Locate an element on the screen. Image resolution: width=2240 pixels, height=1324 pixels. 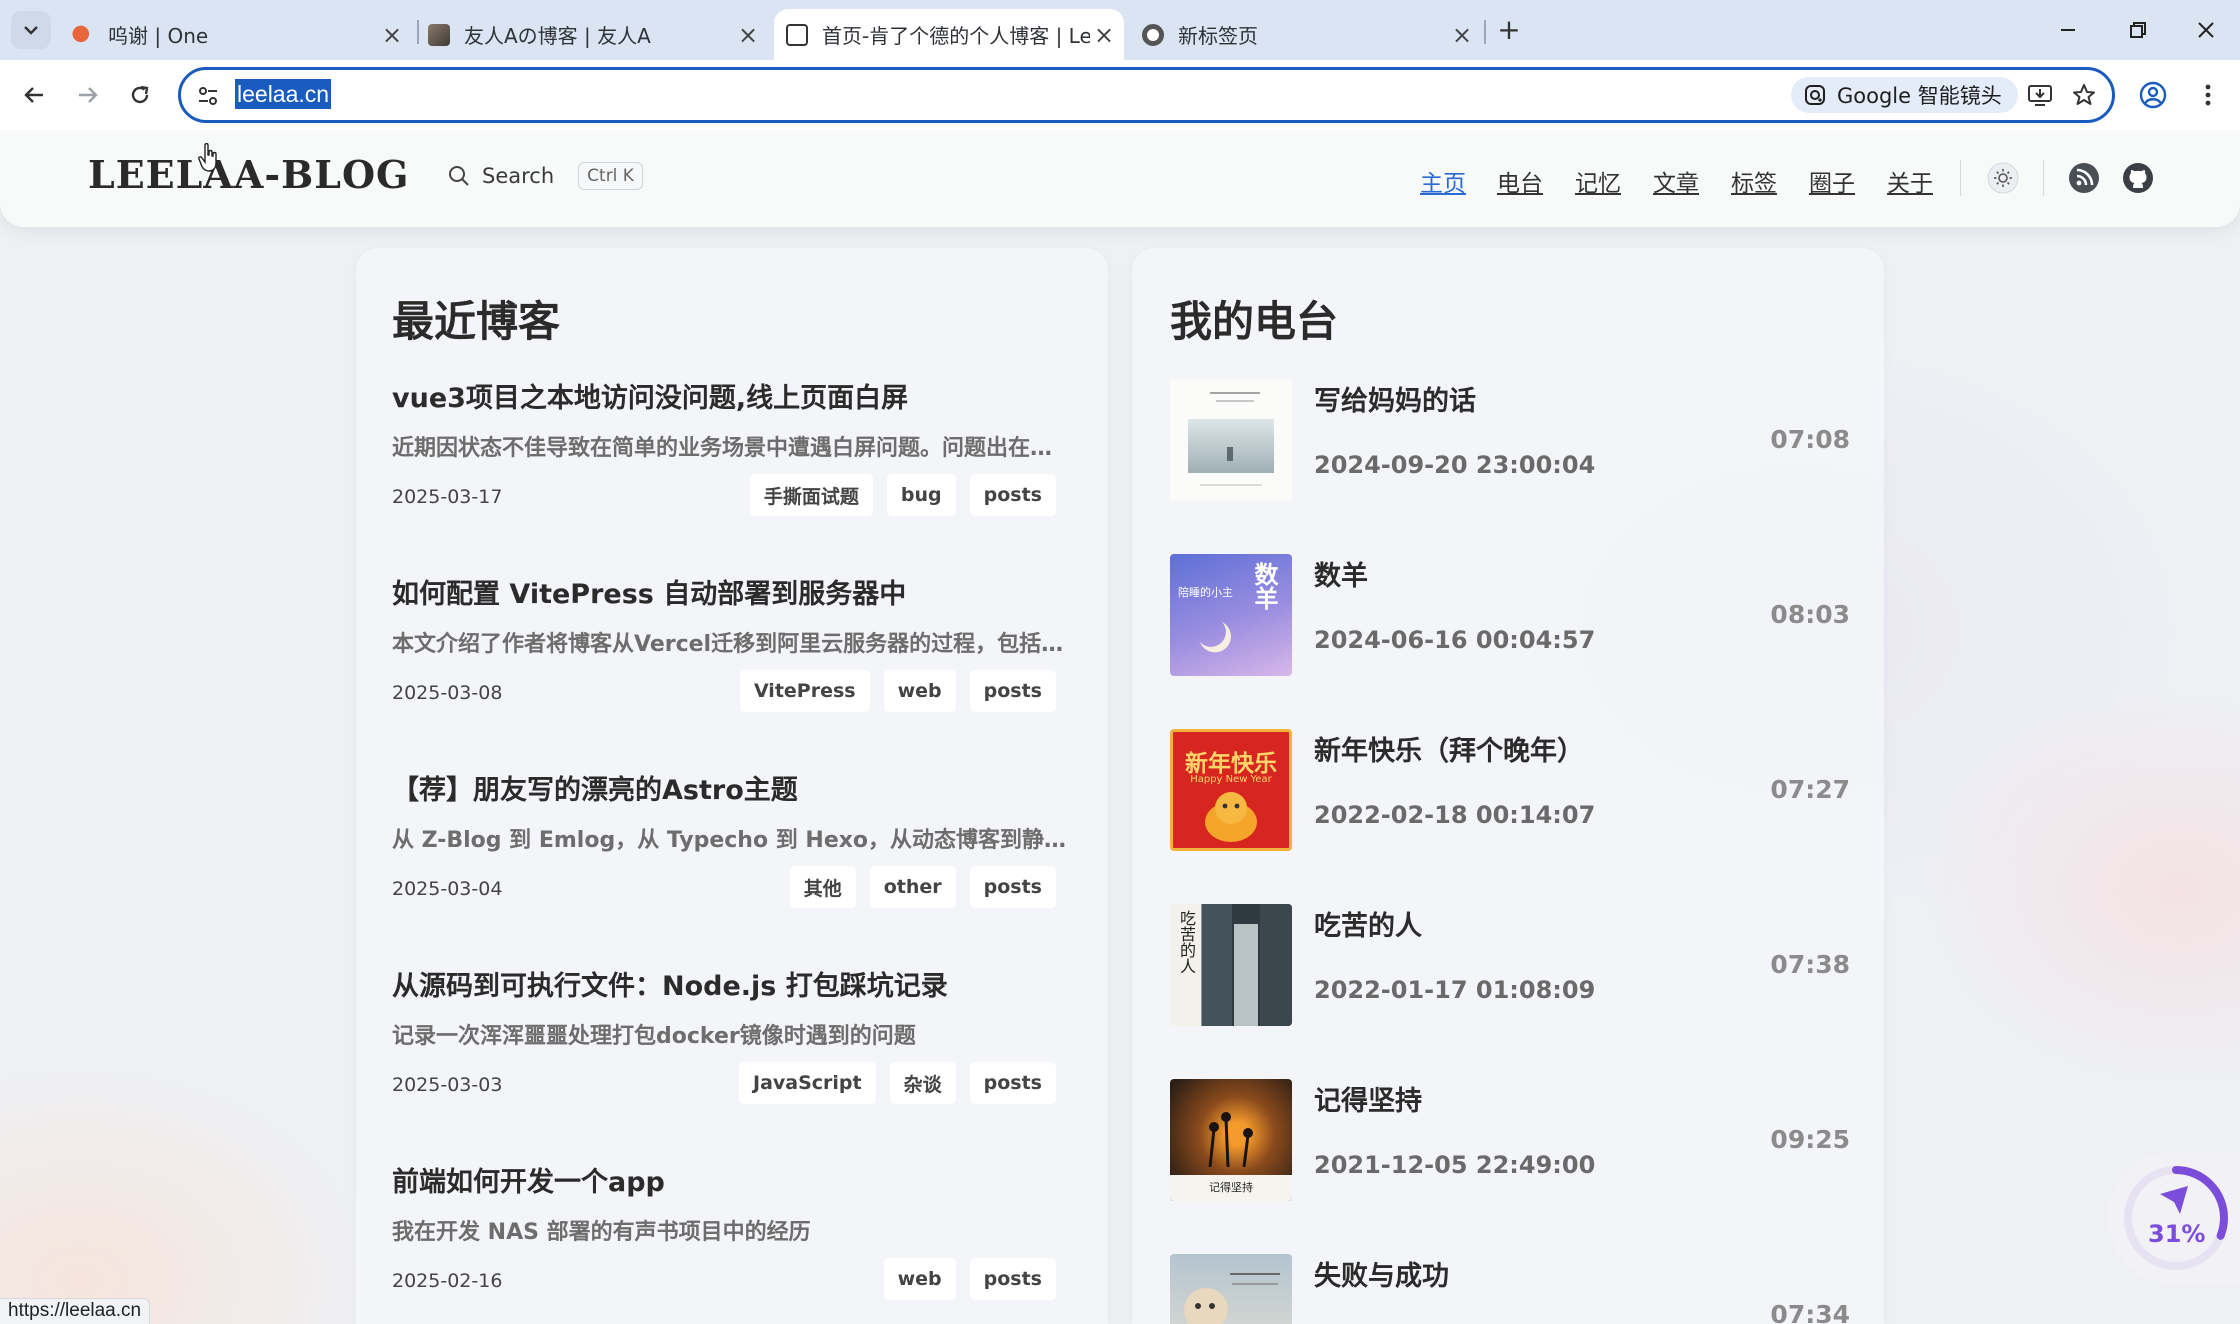
tag-chip: other is located at coordinates (912, 887).